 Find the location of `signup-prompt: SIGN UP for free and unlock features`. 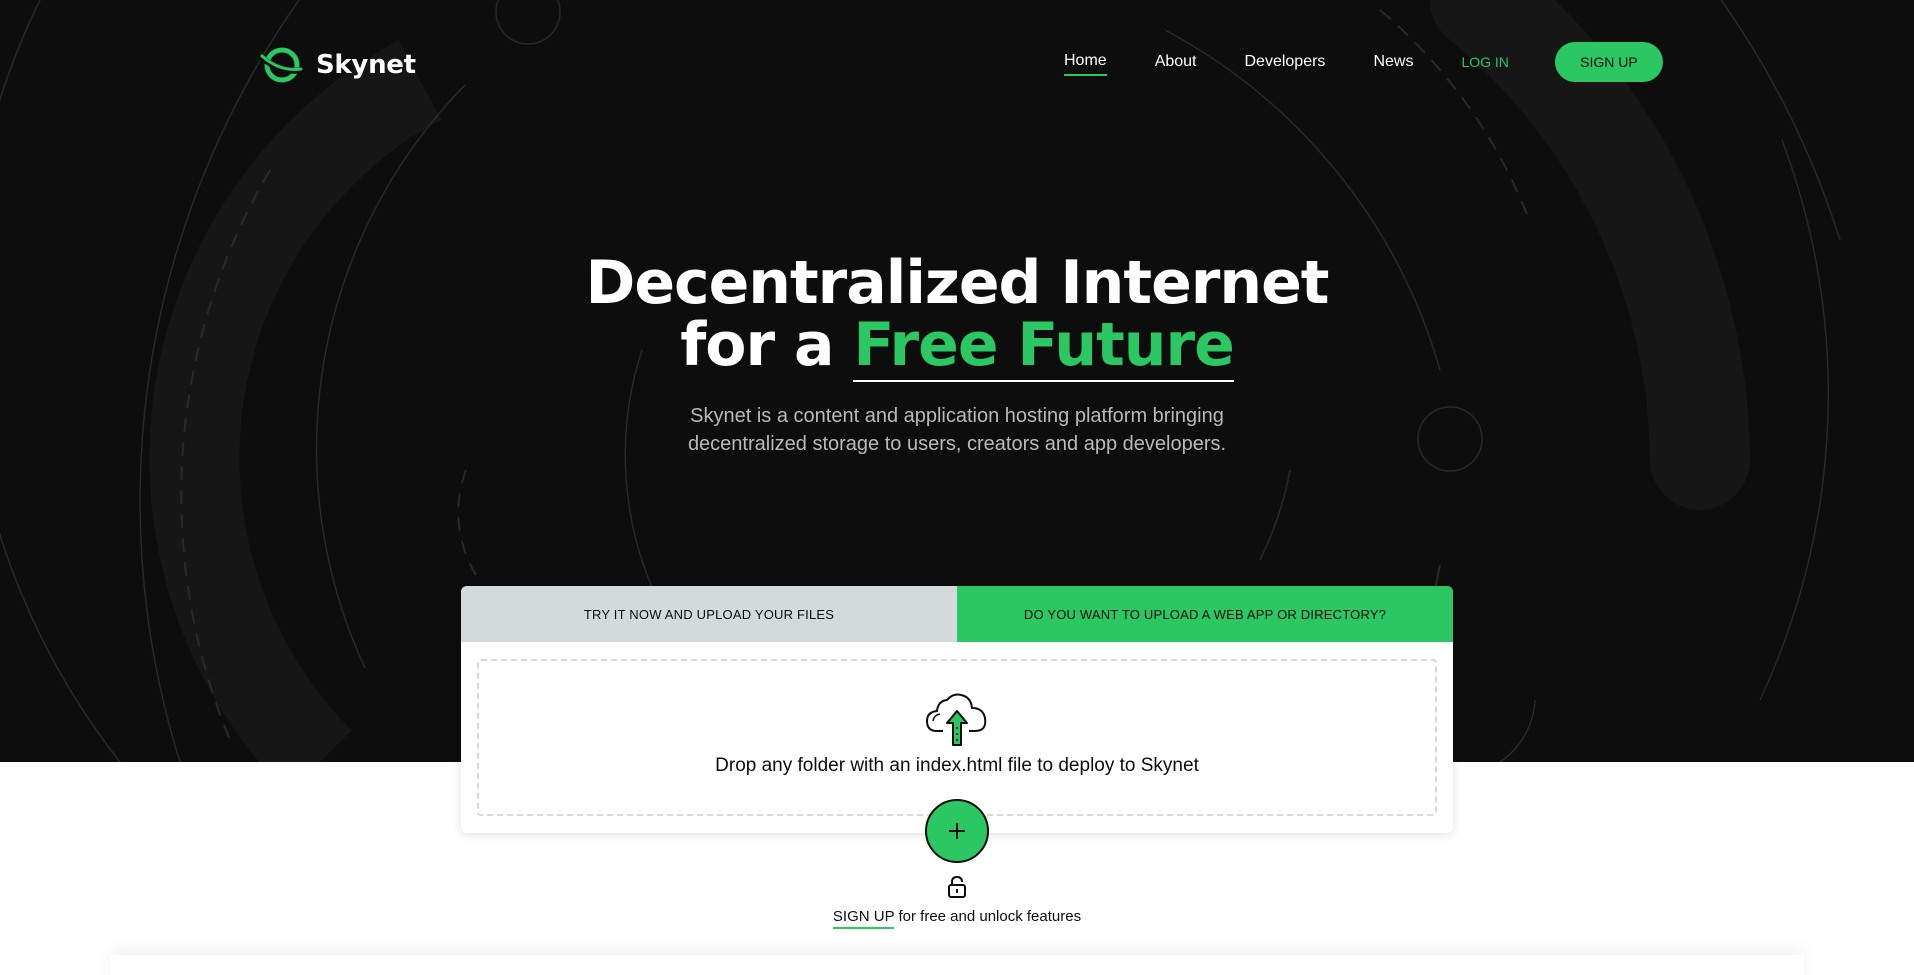

signup-prompt: SIGN UP for free and unlock features is located at coordinates (957, 918).